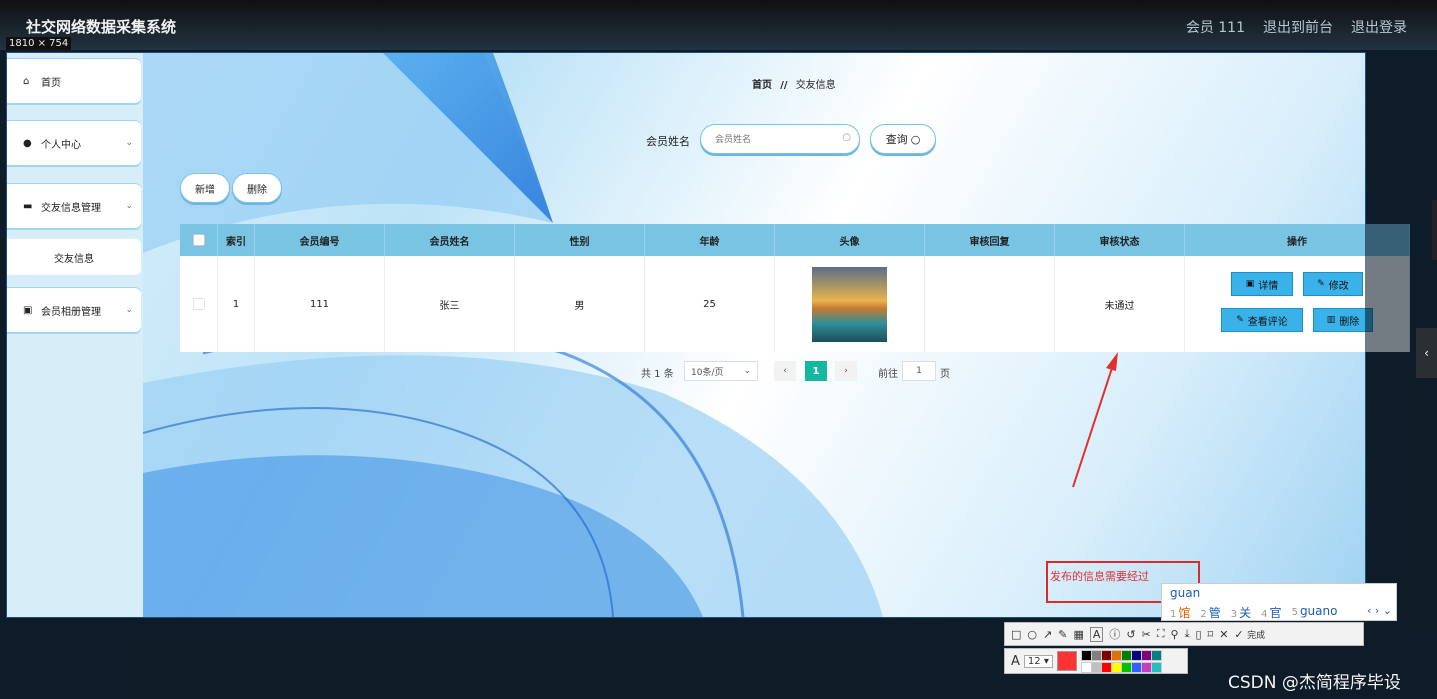 The width and height of the screenshot is (1437, 699). I want to click on pen-tool-icon: ✎, so click(1062, 634).